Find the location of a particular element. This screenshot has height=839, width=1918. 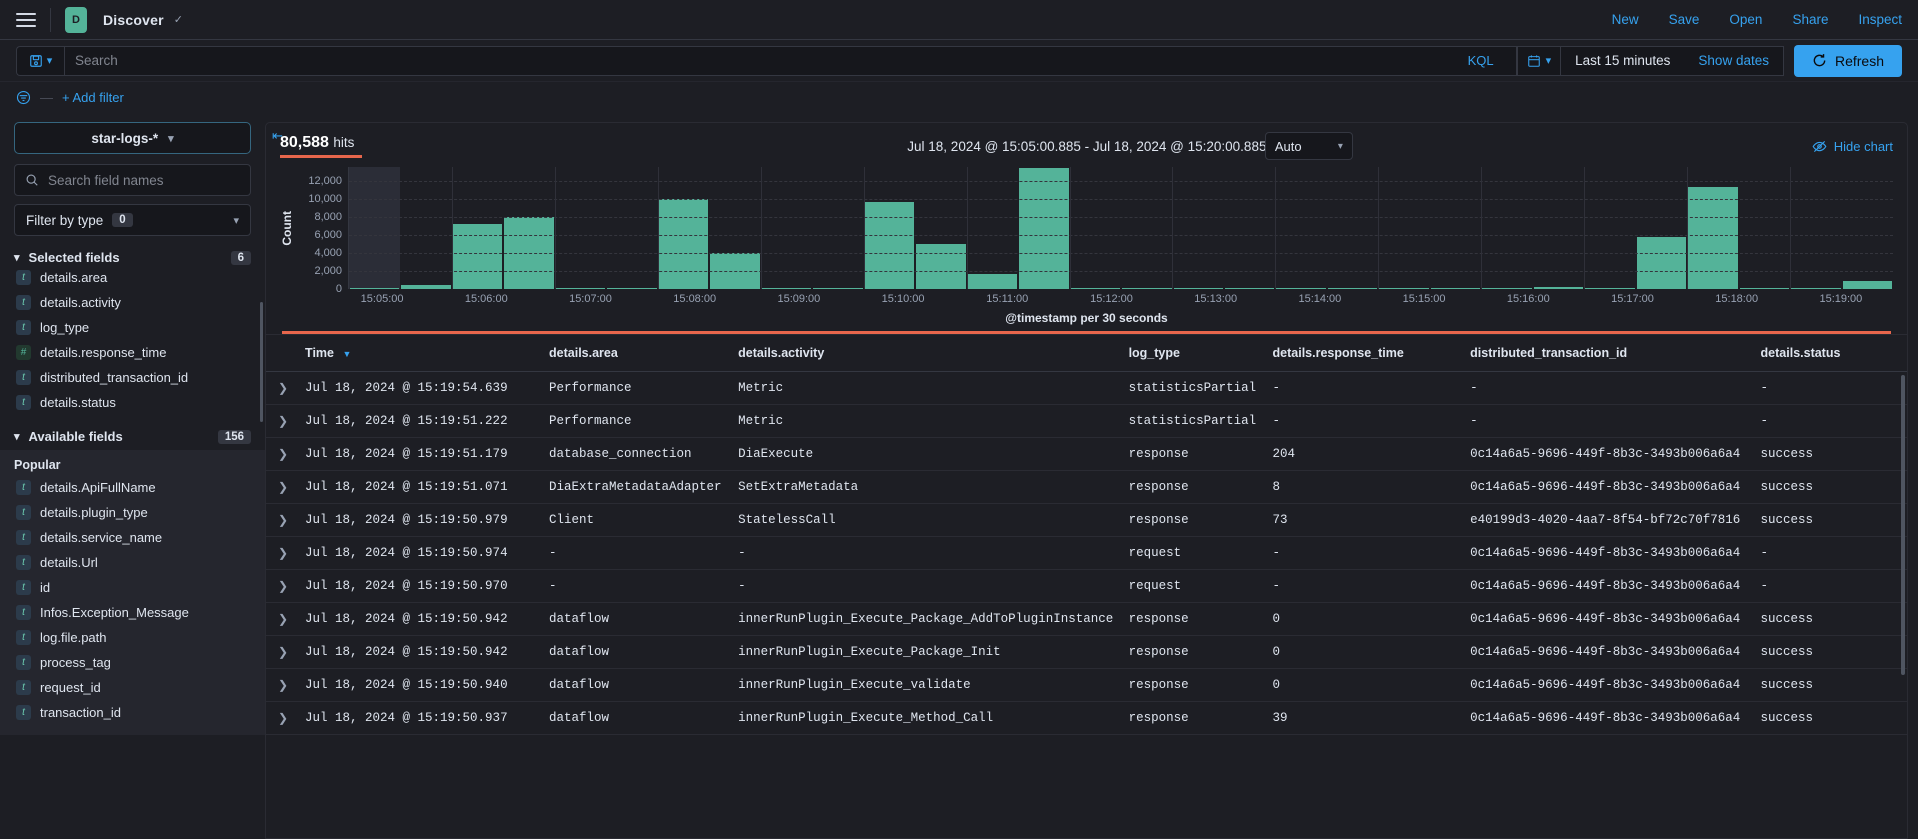

sidebar-scrollbar is located at coordinates (261, 362).